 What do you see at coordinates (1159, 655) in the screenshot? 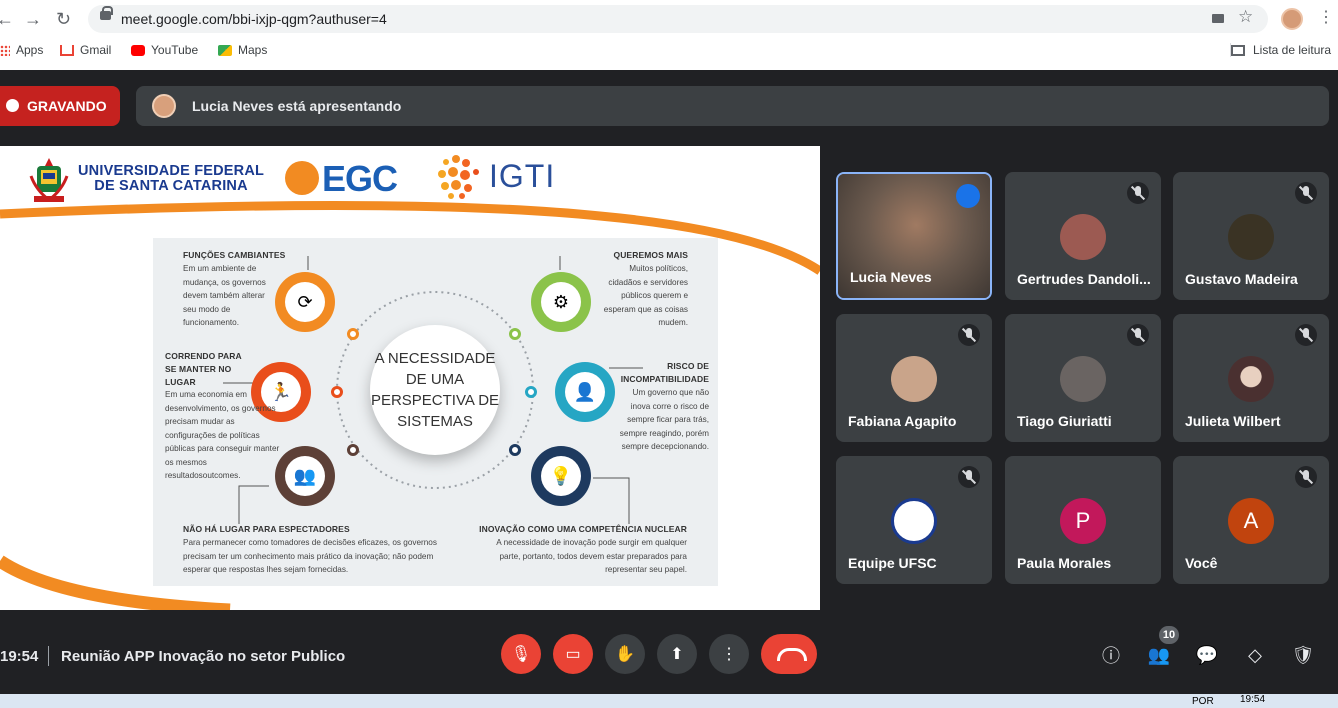
I see `people-icon: 👥` at bounding box center [1159, 655].